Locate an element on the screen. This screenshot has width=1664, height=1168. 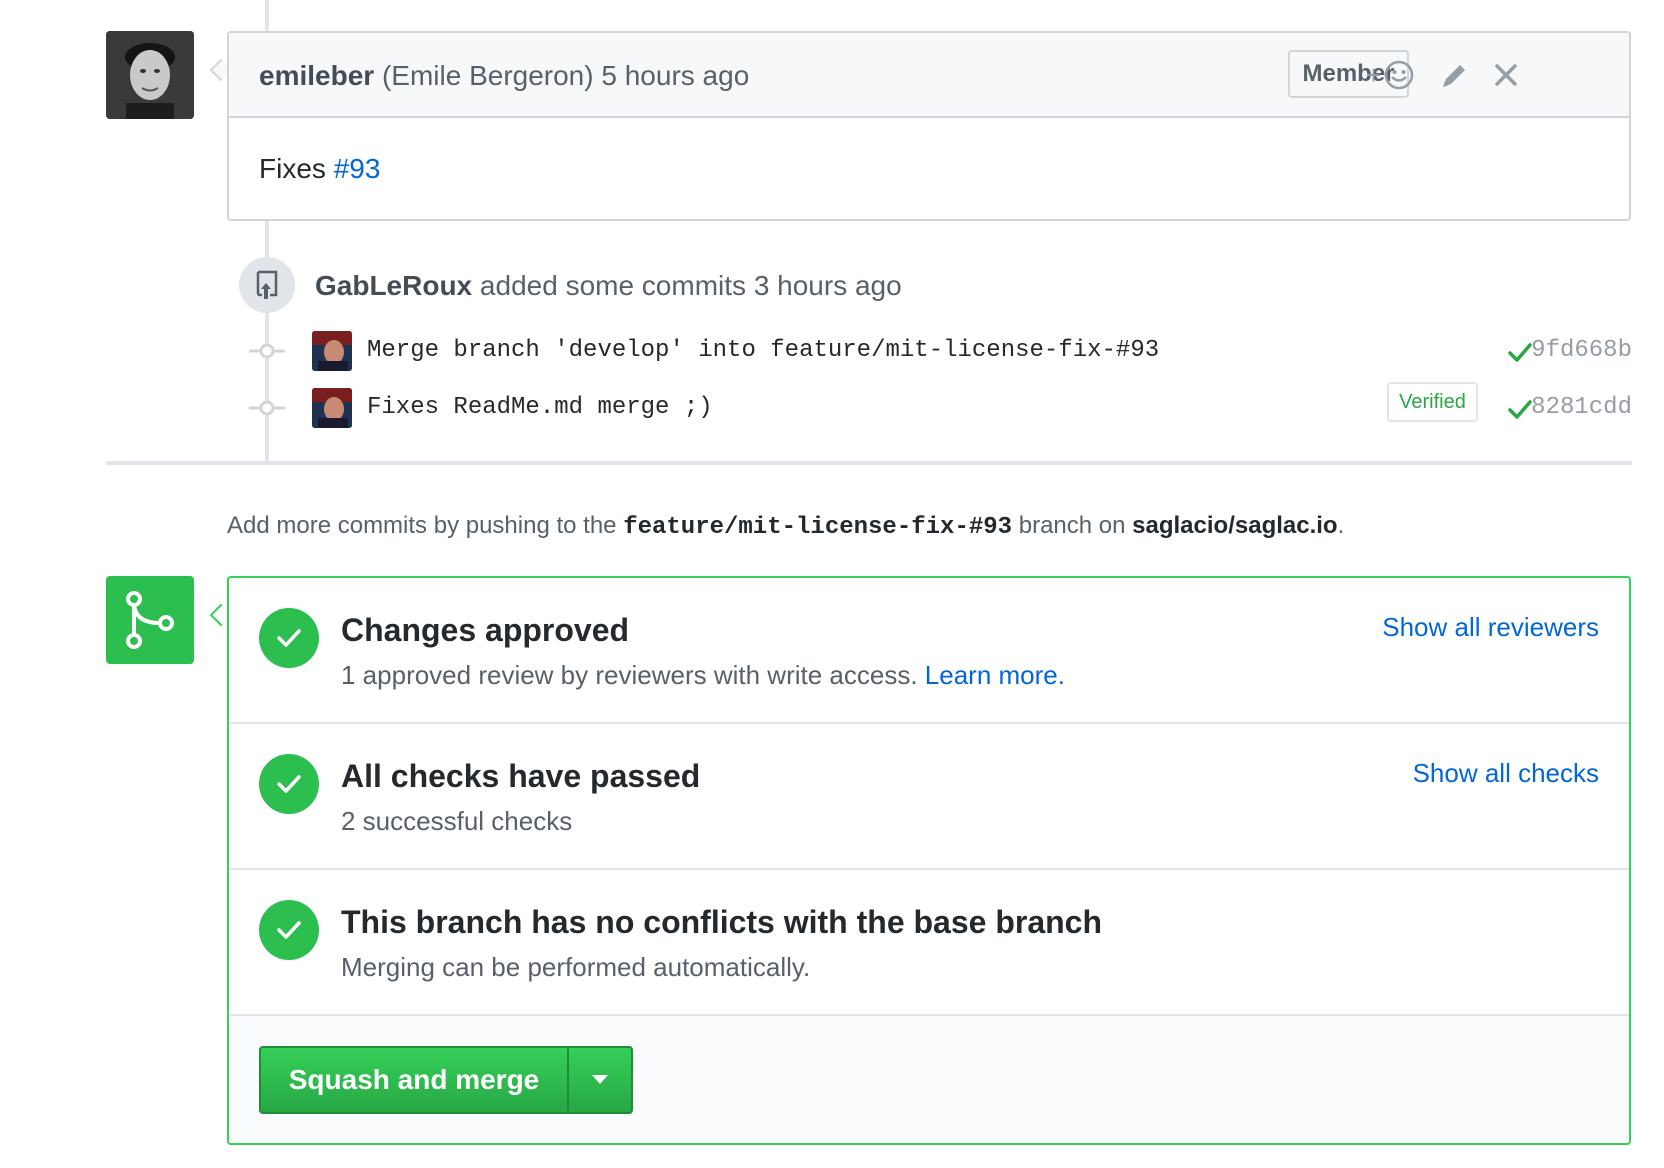
repo-push-icon is located at coordinates (267, 284).